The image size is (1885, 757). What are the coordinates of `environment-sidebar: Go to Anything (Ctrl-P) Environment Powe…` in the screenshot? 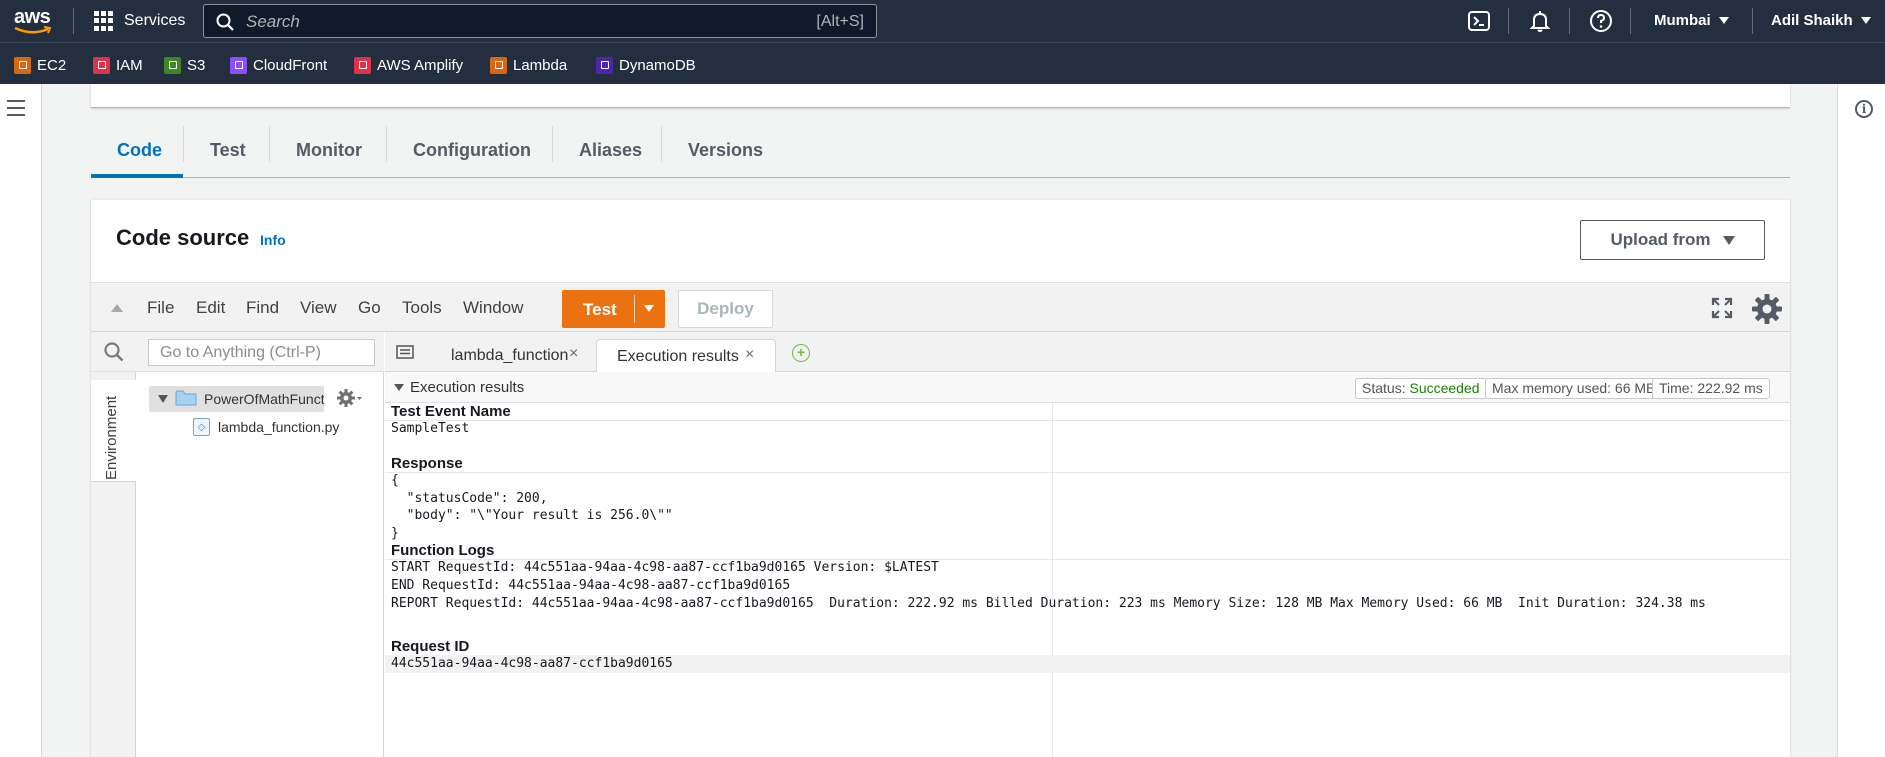 It's located at (237, 544).